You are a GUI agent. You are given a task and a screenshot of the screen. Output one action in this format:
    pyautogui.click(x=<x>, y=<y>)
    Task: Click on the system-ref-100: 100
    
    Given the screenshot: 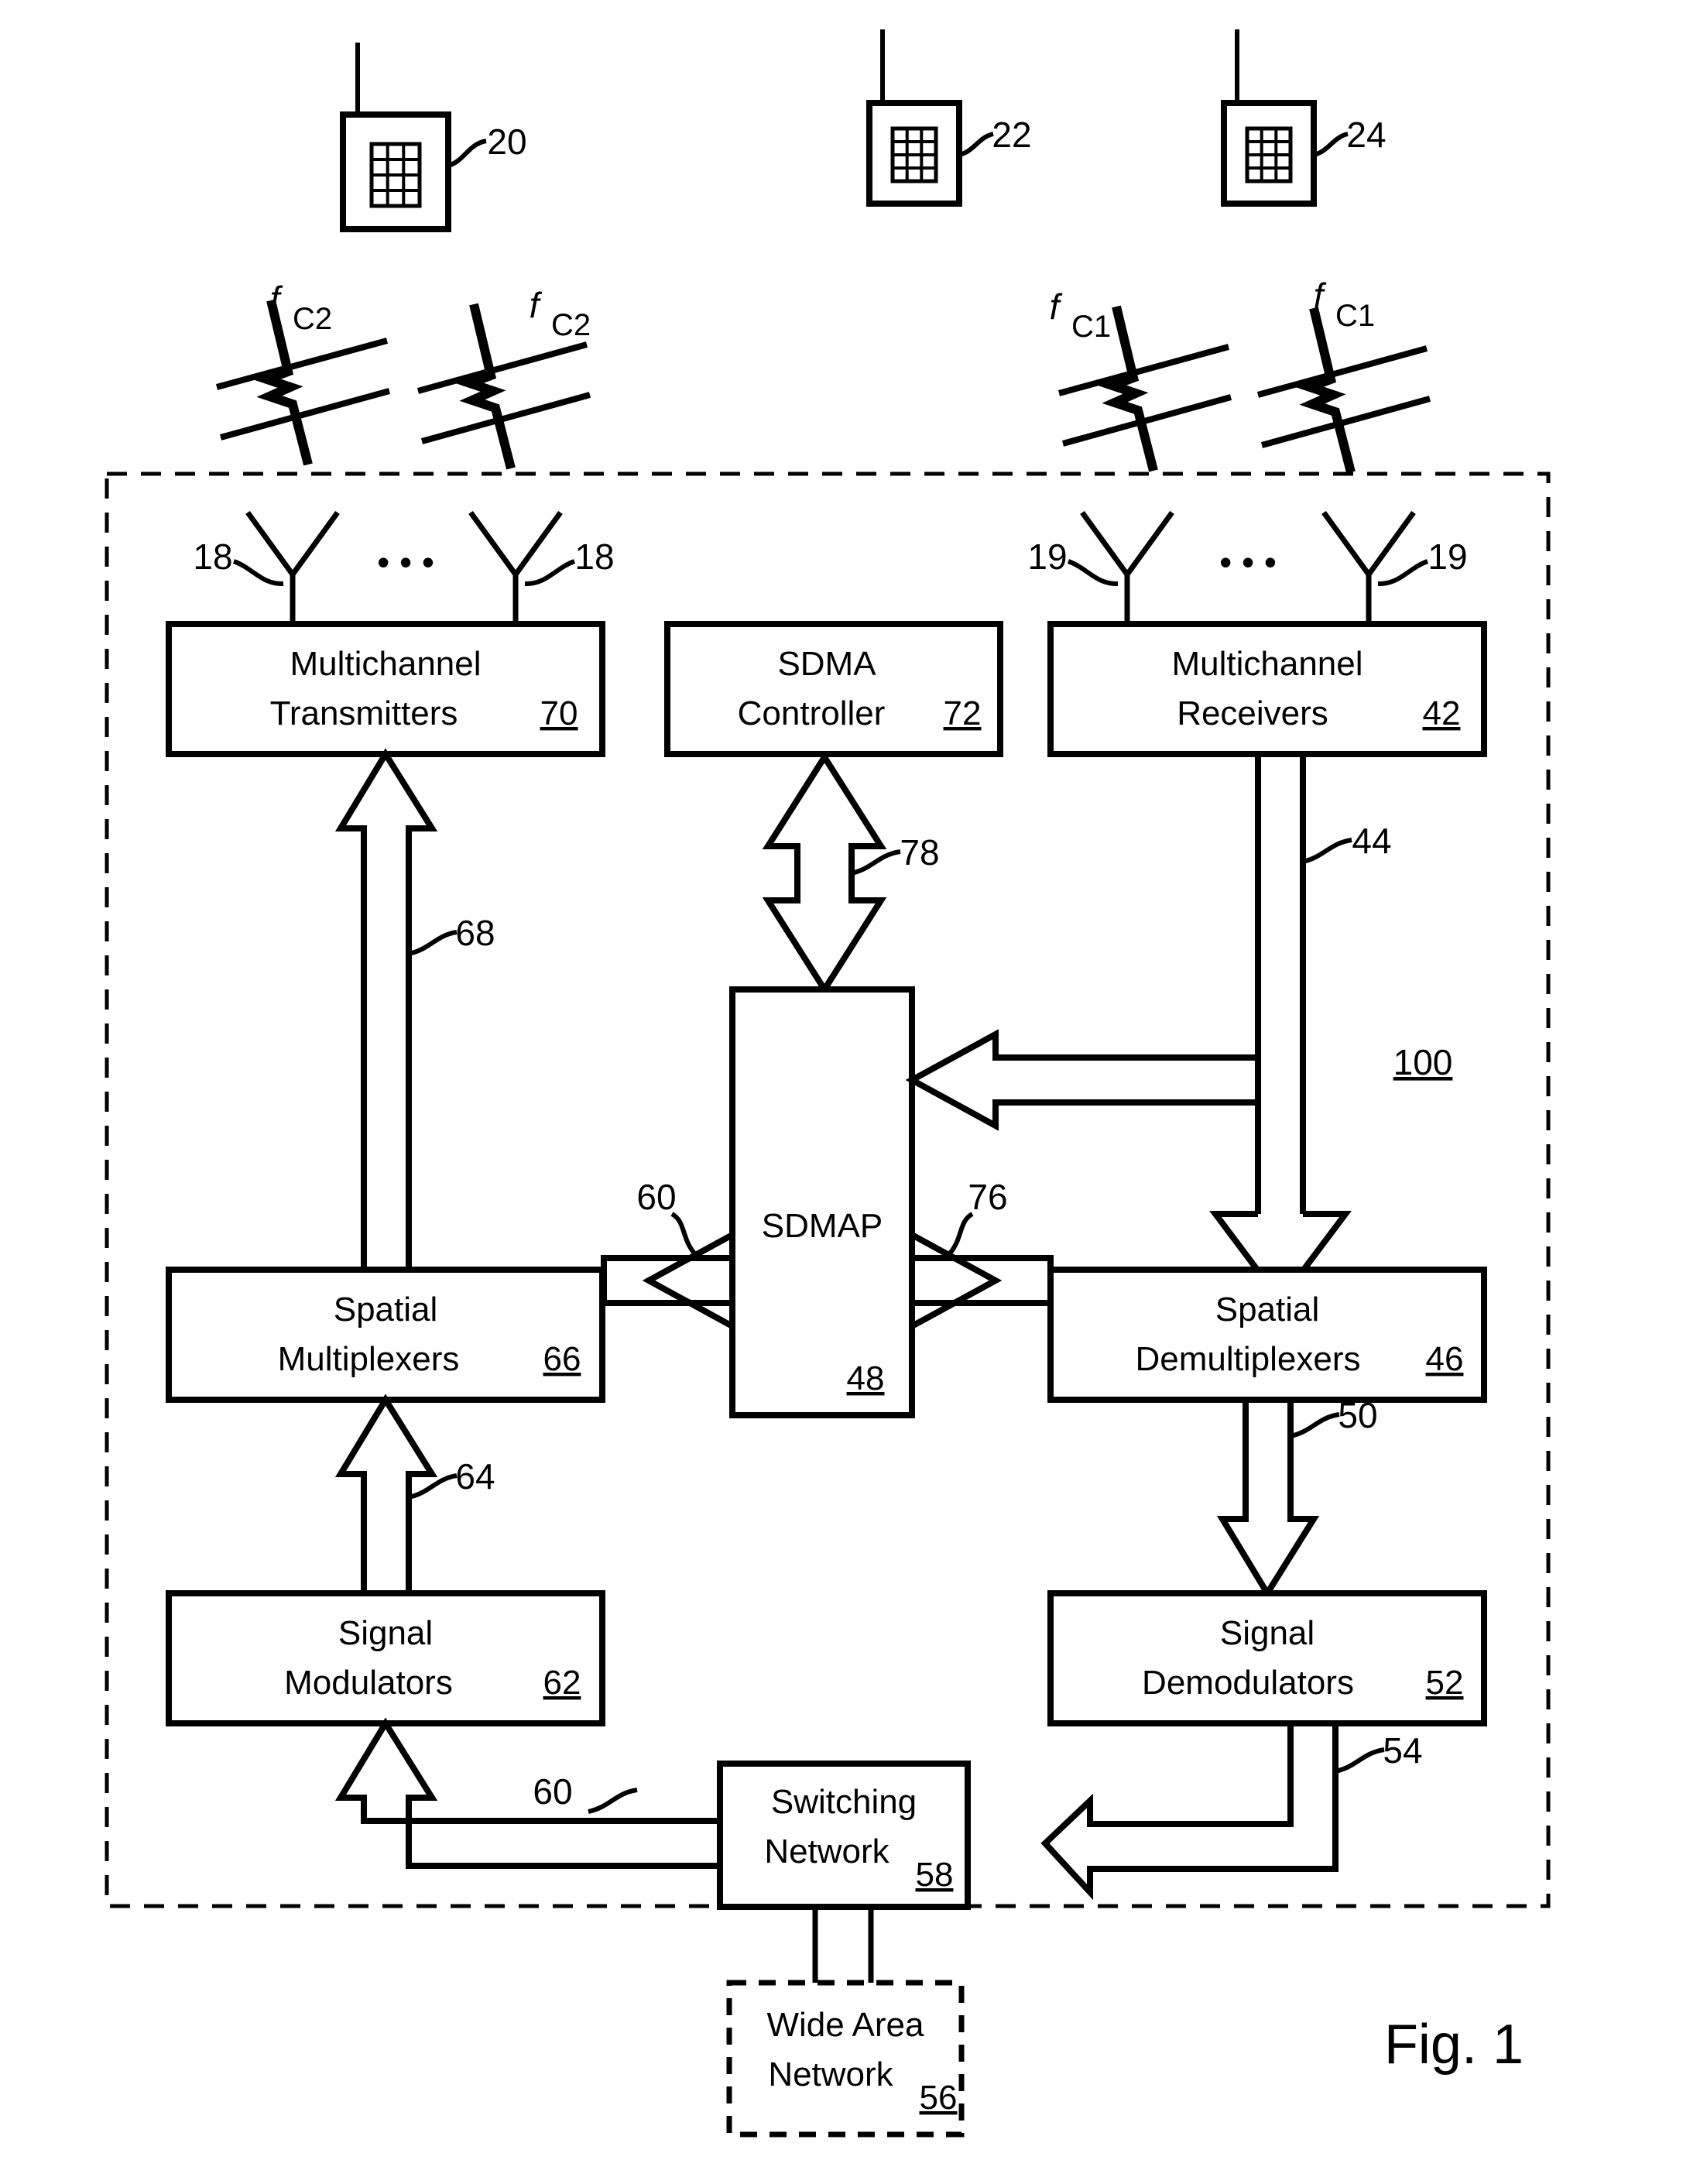 What is the action you would take?
    pyautogui.click(x=1423, y=1062)
    